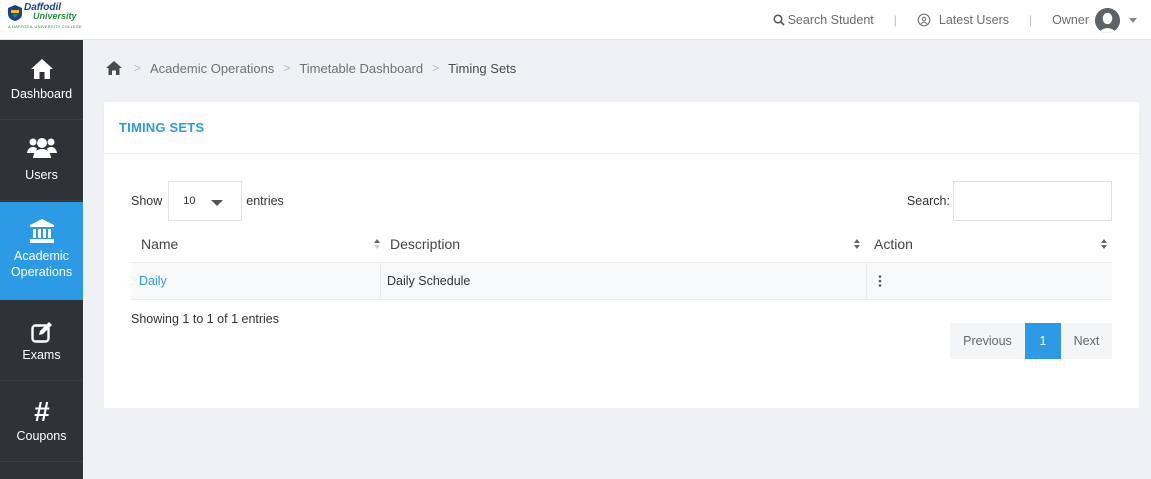  I want to click on page-size-select: 10, so click(205, 201).